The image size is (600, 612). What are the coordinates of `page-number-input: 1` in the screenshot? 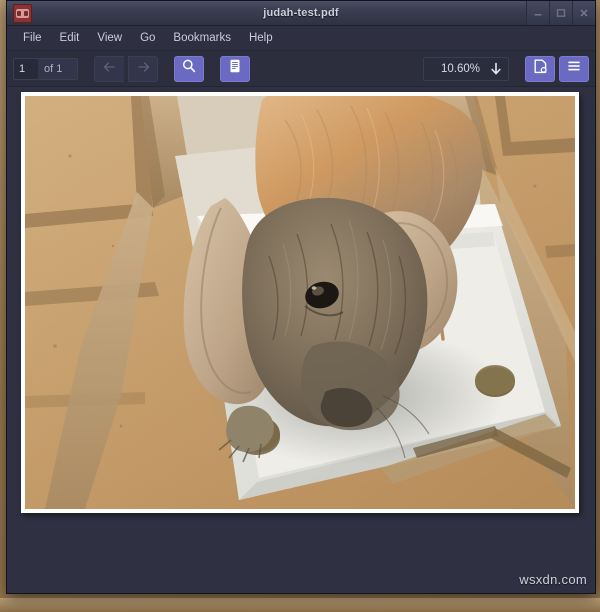 It's located at (26, 68).